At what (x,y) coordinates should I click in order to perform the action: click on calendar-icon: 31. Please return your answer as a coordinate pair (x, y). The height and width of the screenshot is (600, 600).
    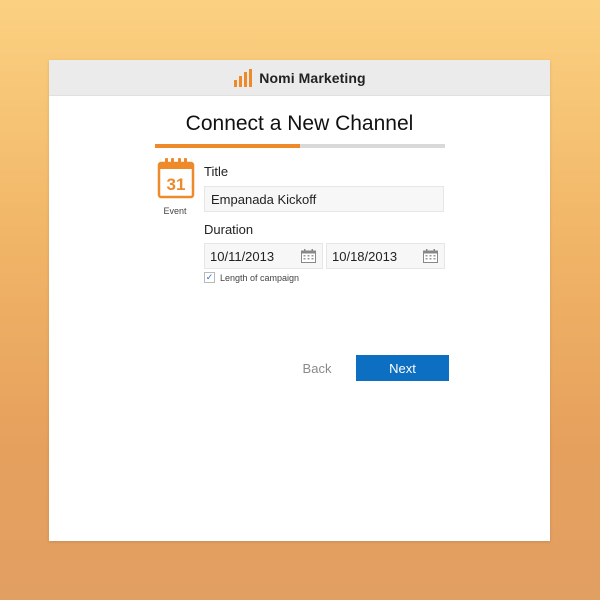
    Looking at the image, I should click on (176, 178).